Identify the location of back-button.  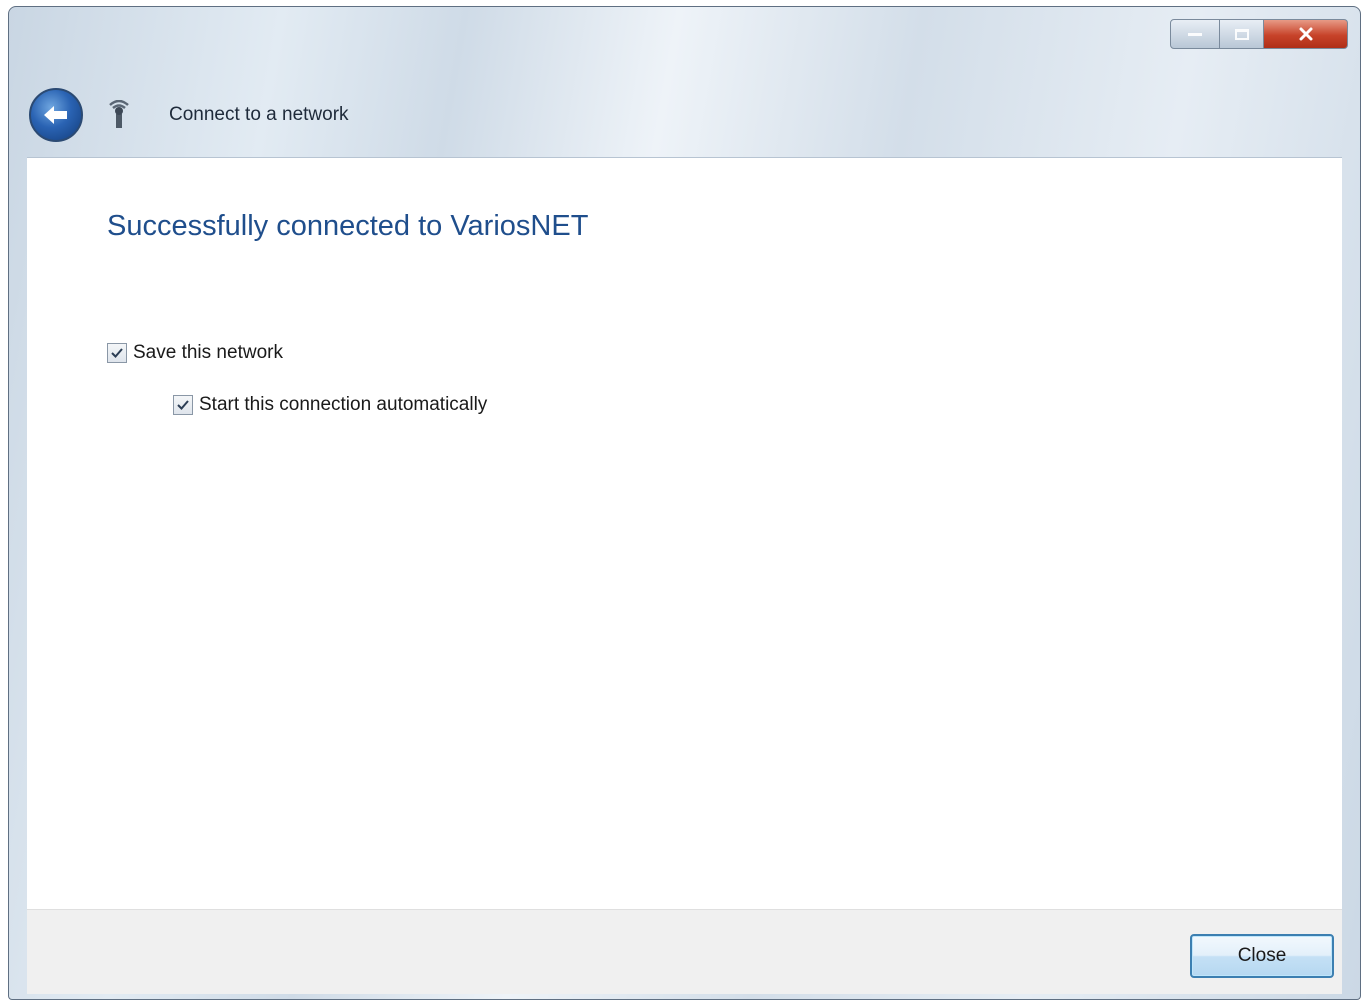
(56, 115).